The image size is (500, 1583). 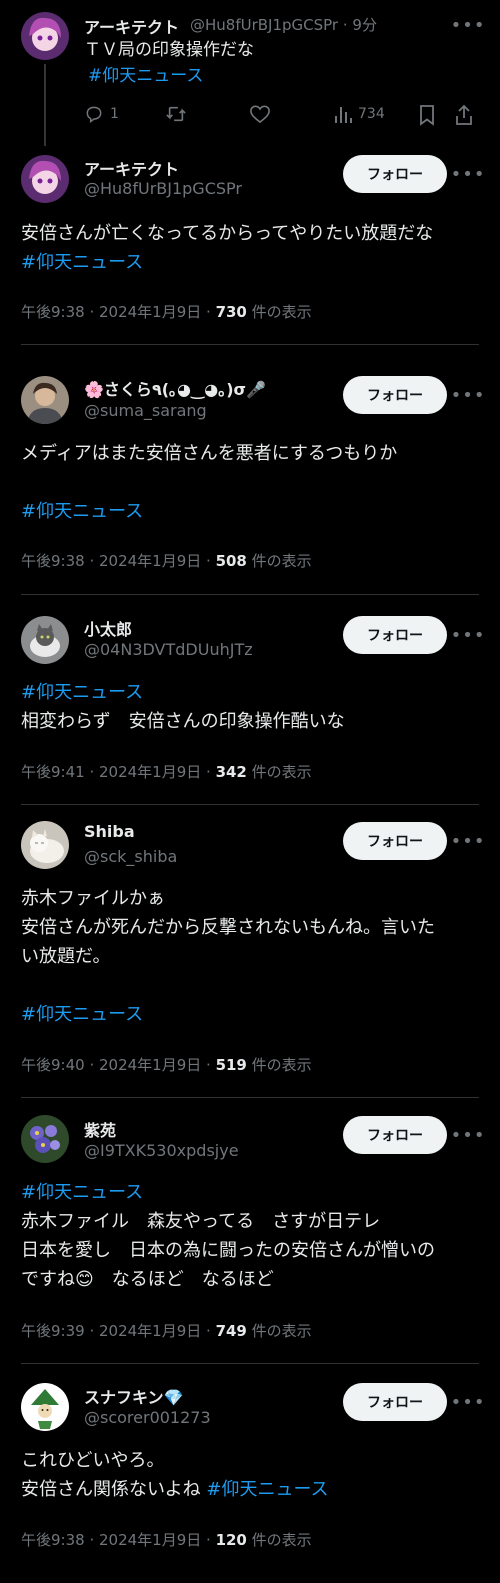 What do you see at coordinates (145, 410) in the screenshot?
I see `author-handle: @suma_sarang` at bounding box center [145, 410].